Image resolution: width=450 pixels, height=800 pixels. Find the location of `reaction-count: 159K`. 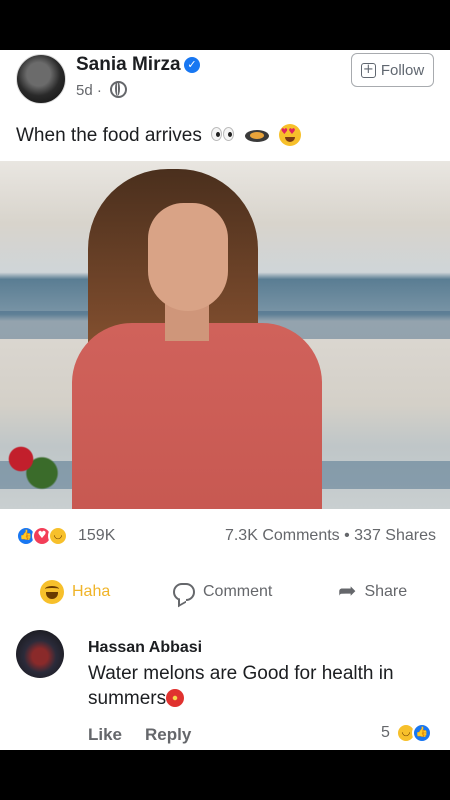

reaction-count: 159K is located at coordinates (96, 536).